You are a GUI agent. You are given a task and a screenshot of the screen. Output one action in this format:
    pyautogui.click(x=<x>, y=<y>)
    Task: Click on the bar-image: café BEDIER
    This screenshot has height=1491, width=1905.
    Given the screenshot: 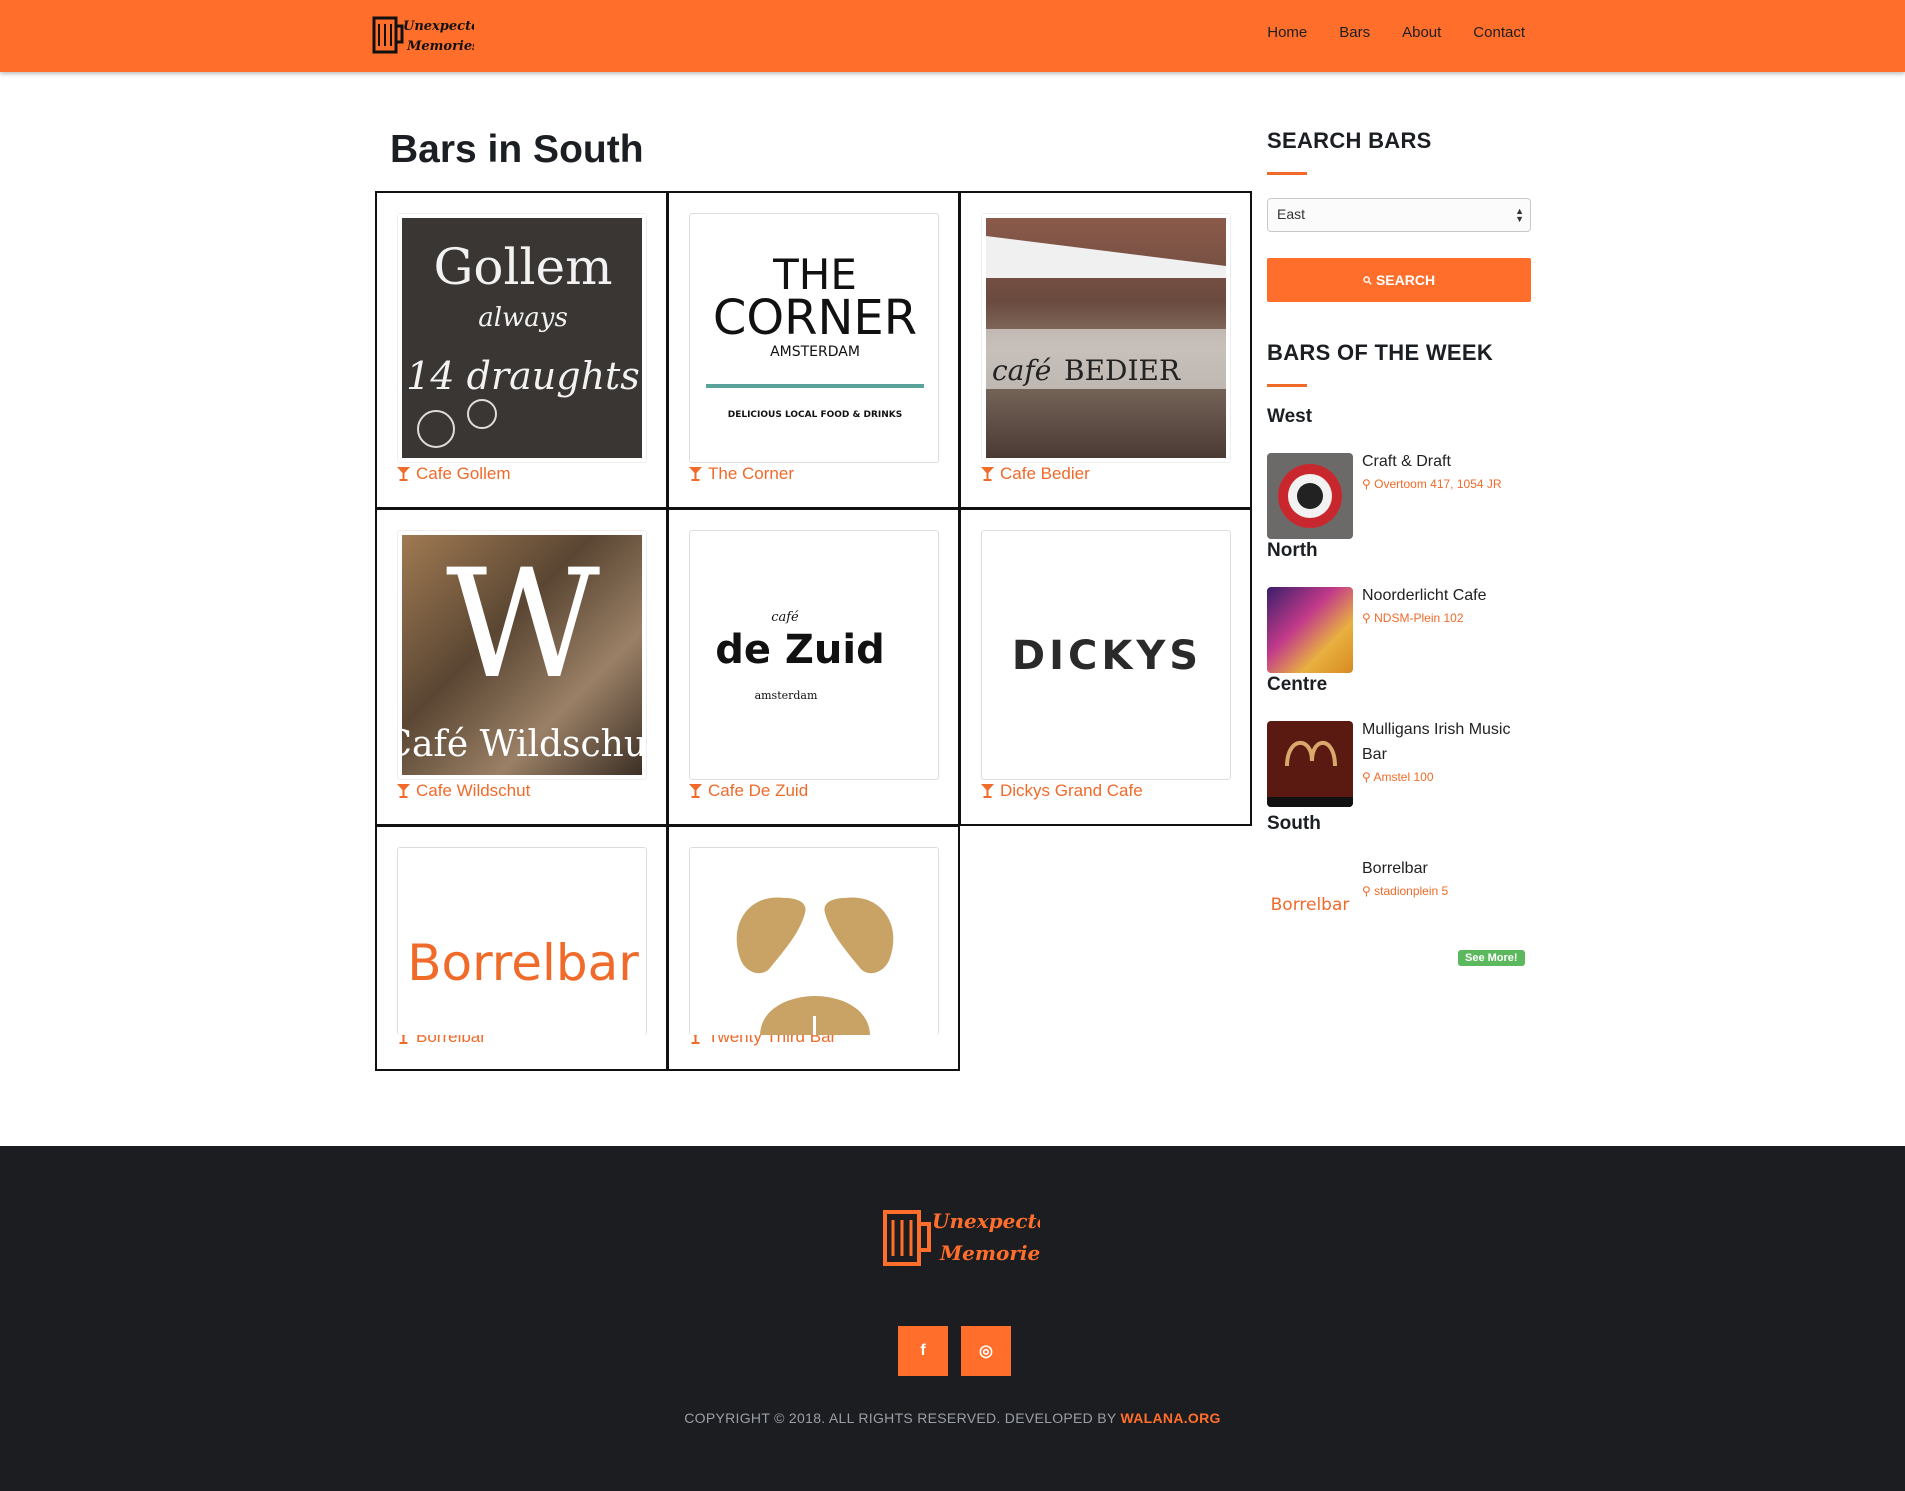 What is the action you would take?
    pyautogui.click(x=1106, y=338)
    